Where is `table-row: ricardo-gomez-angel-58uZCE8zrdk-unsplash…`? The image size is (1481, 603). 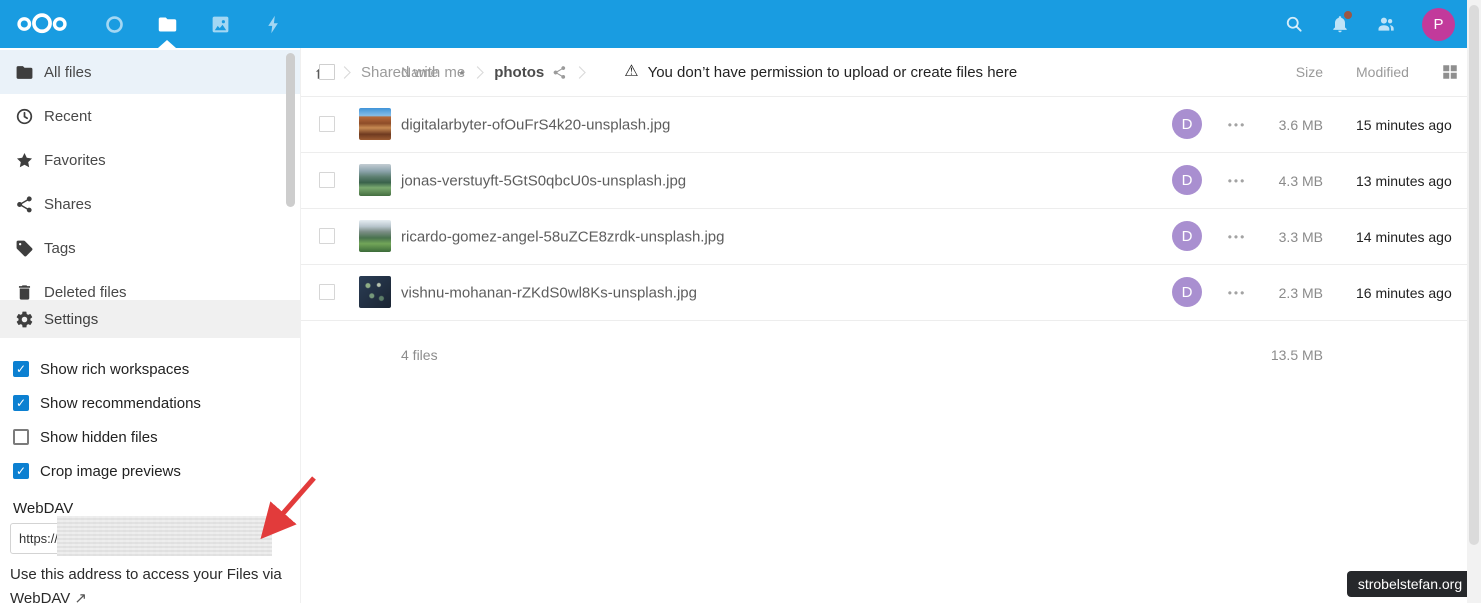
table-row: ricardo-gomez-angel-58uZCE8zrdk-unsplash… is located at coordinates (891, 237).